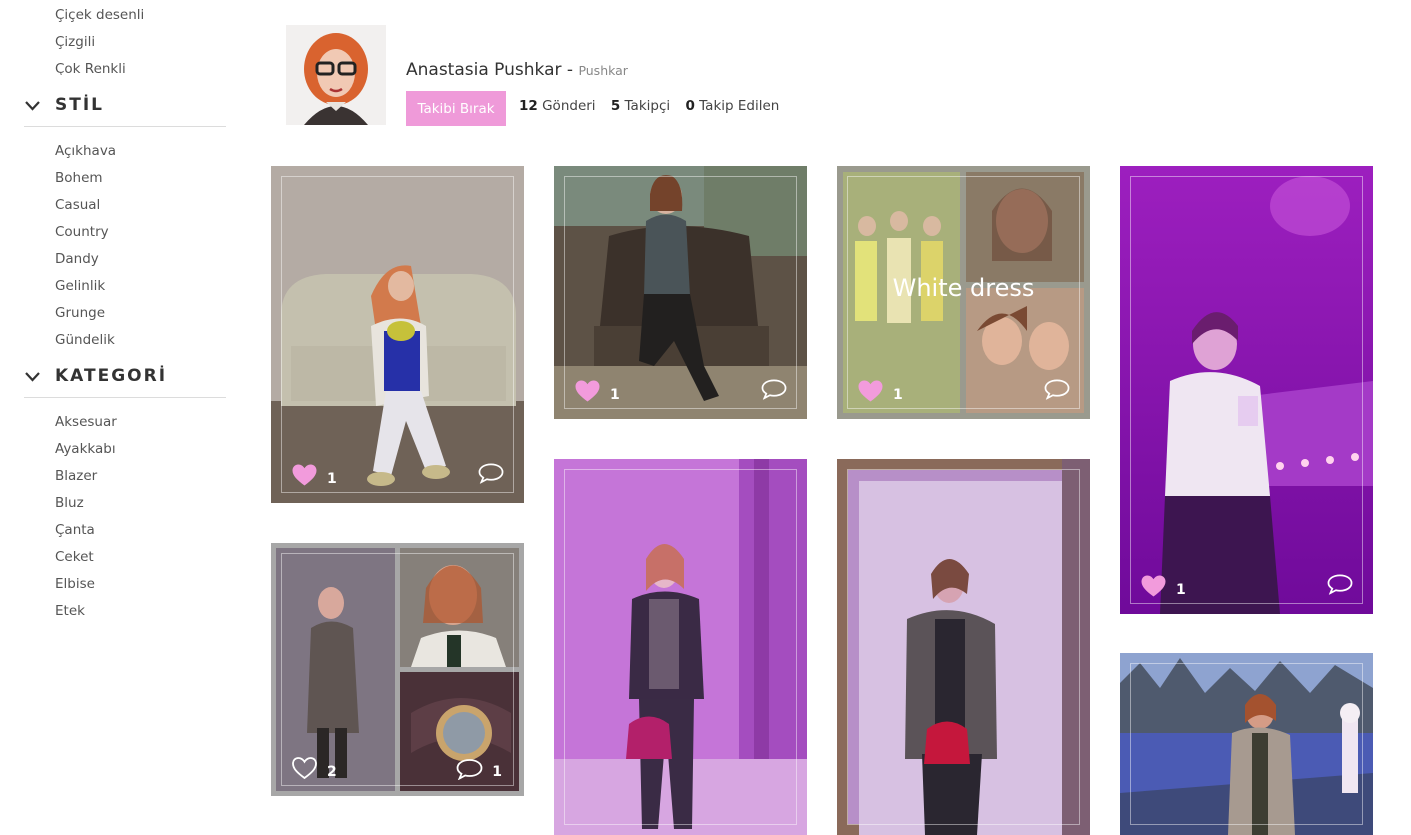 The width and height of the screenshot is (1411, 835). What do you see at coordinates (569, 106) in the screenshot?
I see `posts-label: Gönderi` at bounding box center [569, 106].